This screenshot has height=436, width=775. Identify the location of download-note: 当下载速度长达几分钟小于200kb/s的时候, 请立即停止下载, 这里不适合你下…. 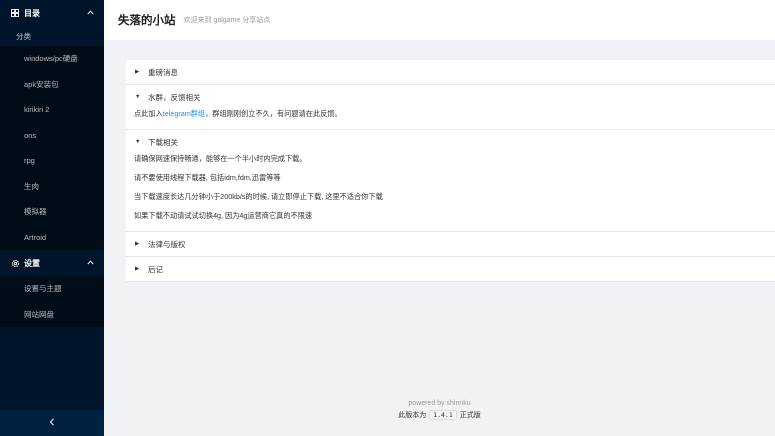
(258, 196).